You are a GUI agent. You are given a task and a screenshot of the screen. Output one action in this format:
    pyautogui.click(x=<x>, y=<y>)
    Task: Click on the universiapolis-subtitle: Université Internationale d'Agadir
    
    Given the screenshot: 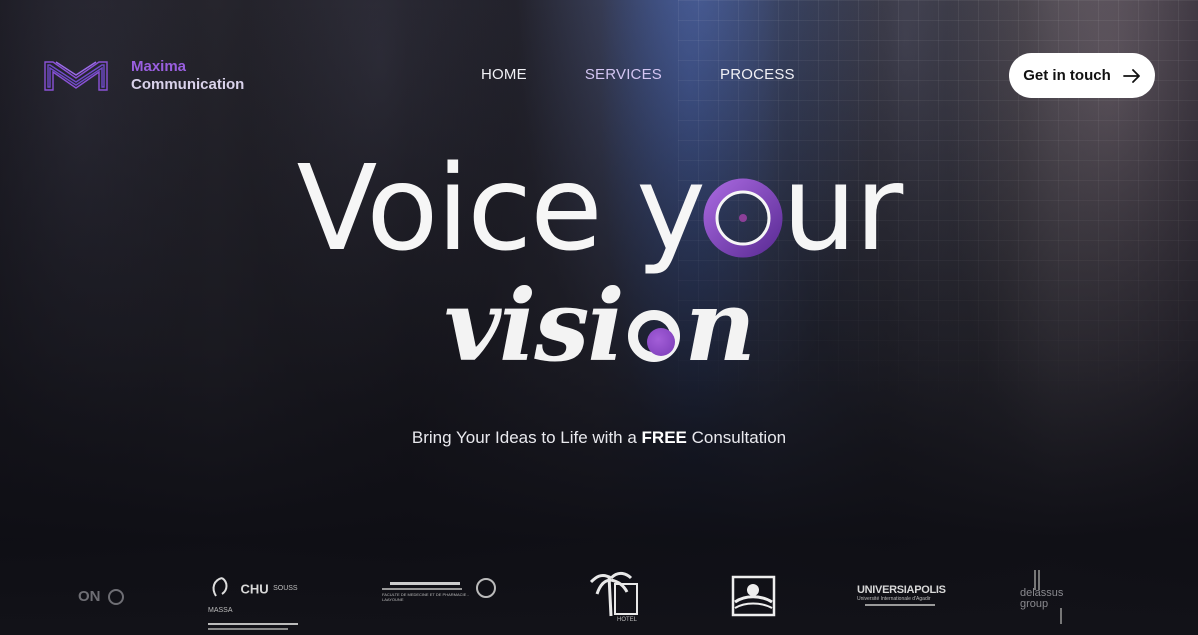 What is the action you would take?
    pyautogui.click(x=894, y=599)
    